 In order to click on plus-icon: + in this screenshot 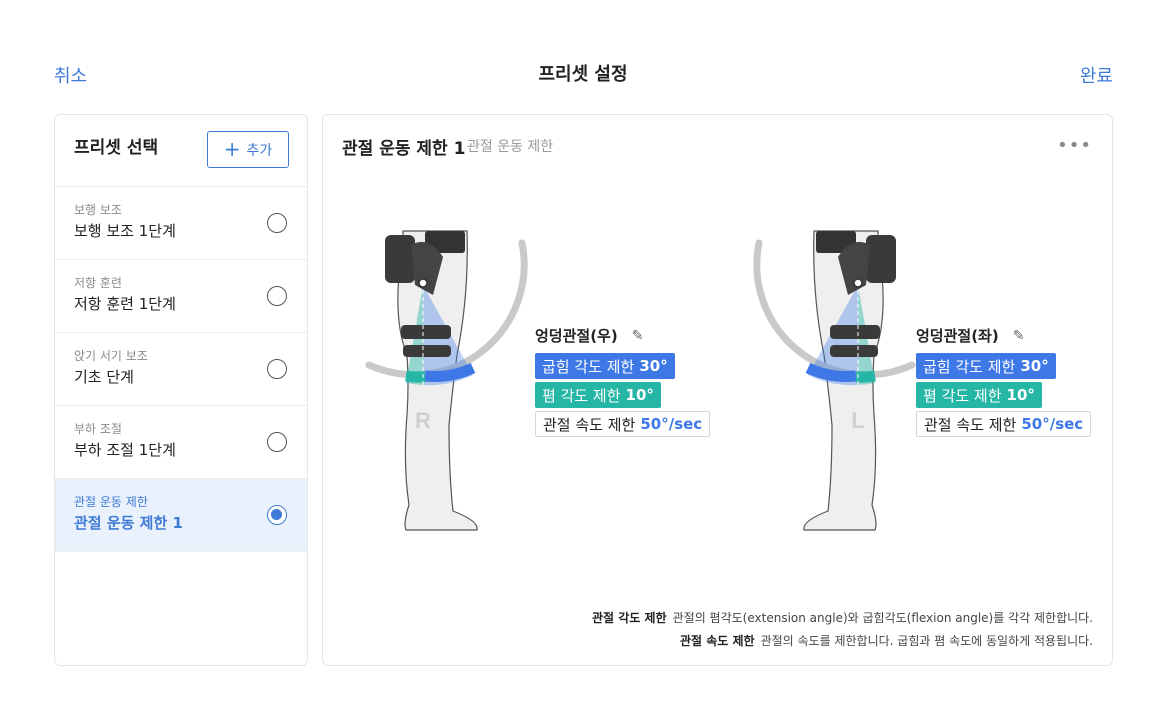, I will do `click(232, 148)`.